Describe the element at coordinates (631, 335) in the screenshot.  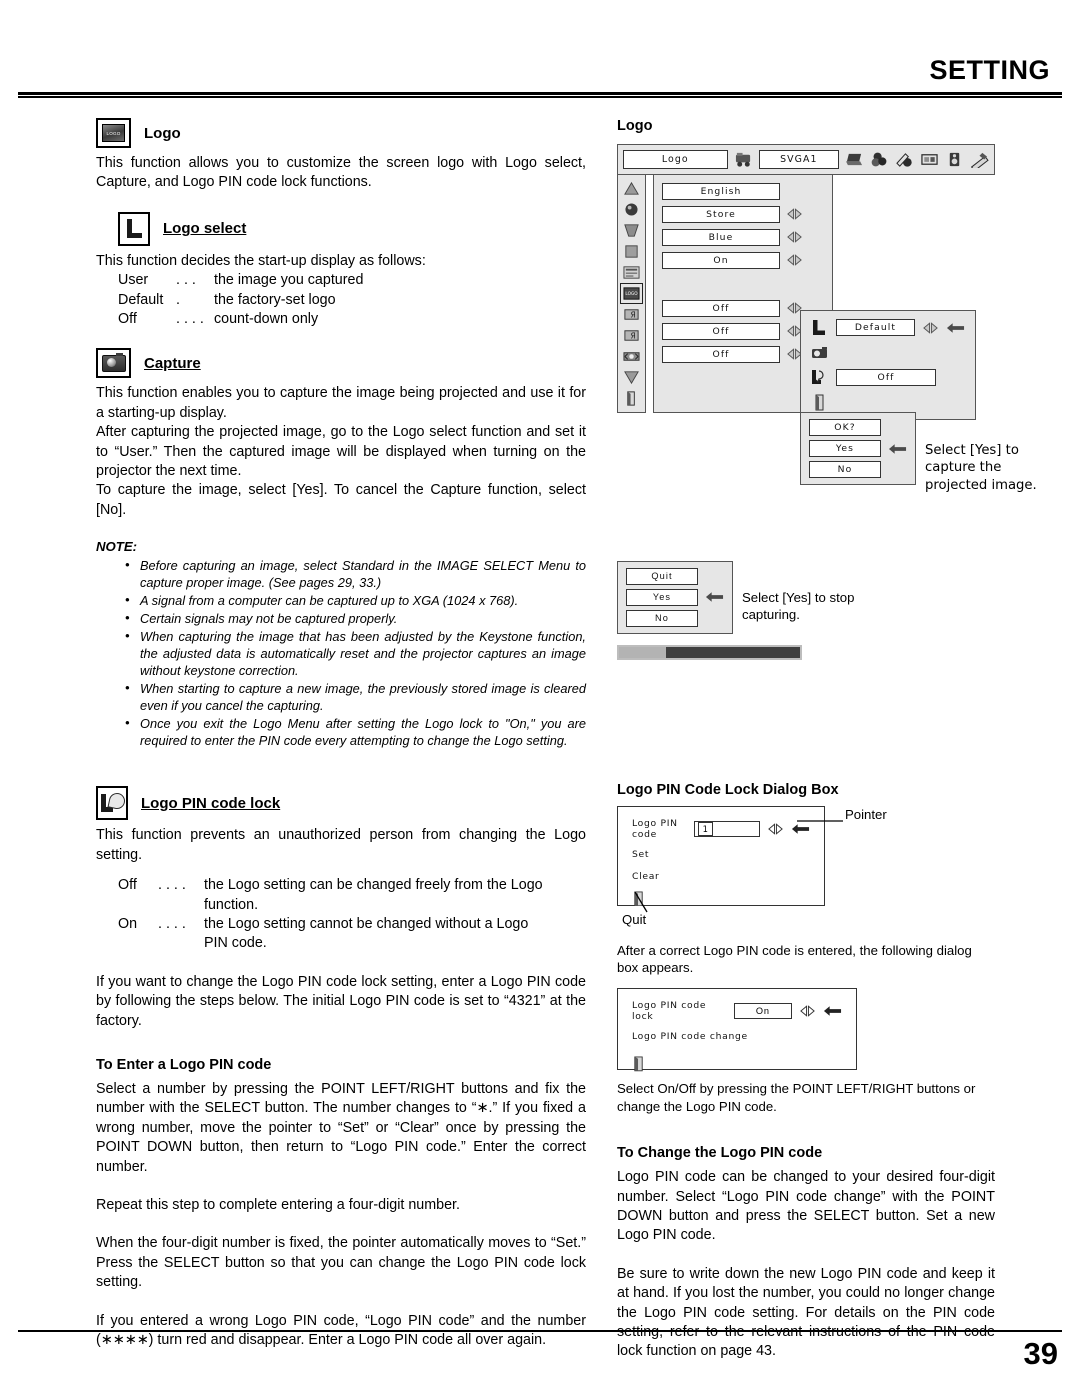
I see `rear-icon: Я` at that location.